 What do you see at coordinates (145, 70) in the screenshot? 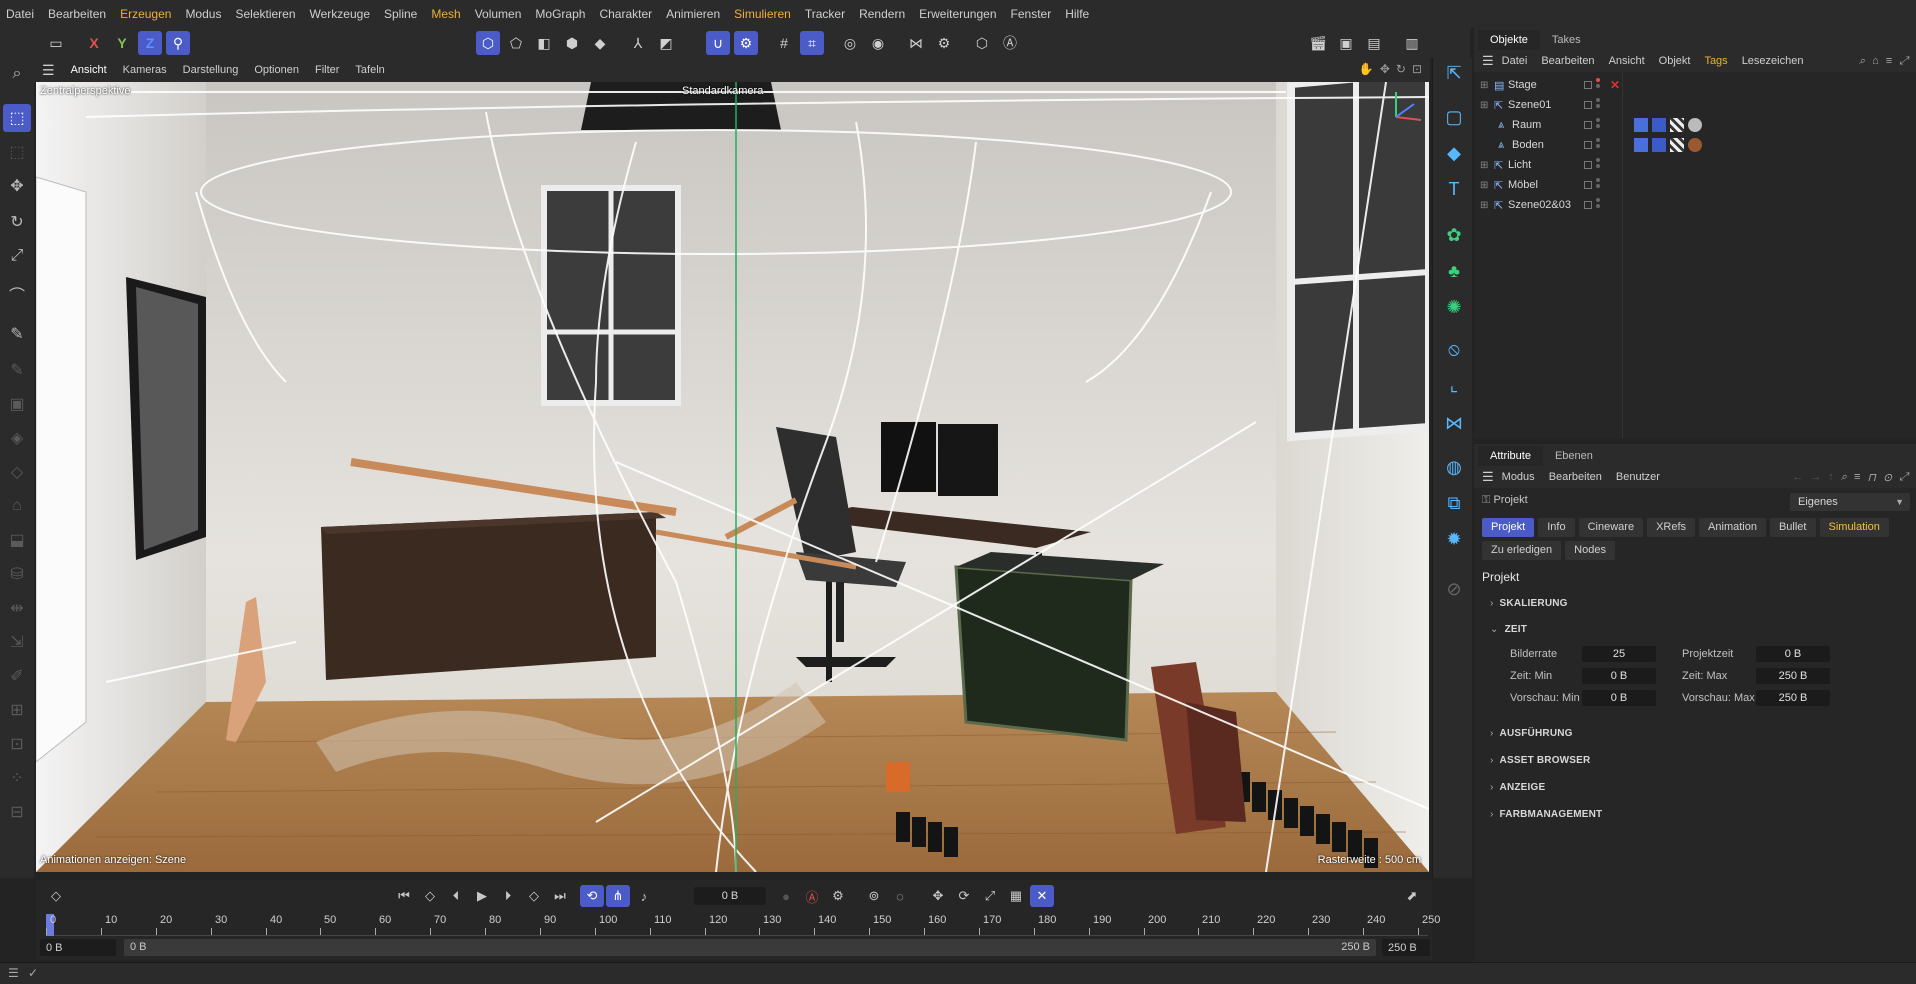
I see `viewport-menu-kameras: Kameras` at bounding box center [145, 70].